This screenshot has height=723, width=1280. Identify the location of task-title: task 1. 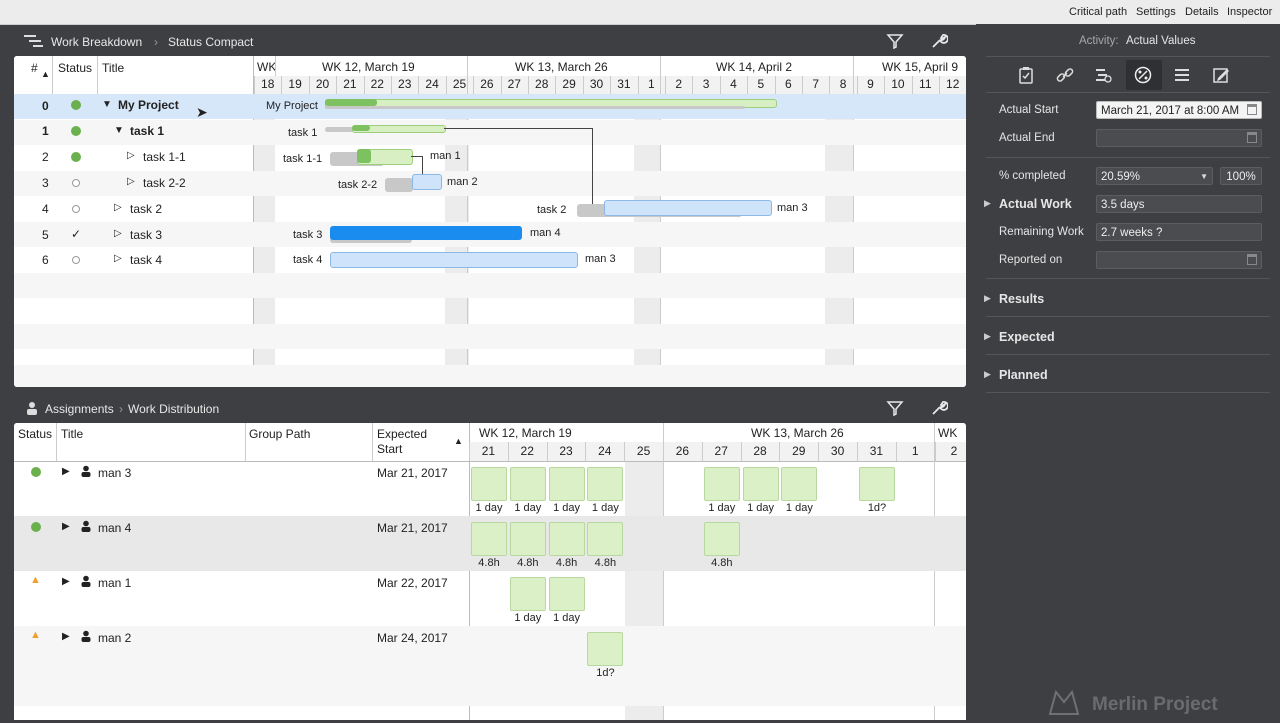
(147, 131).